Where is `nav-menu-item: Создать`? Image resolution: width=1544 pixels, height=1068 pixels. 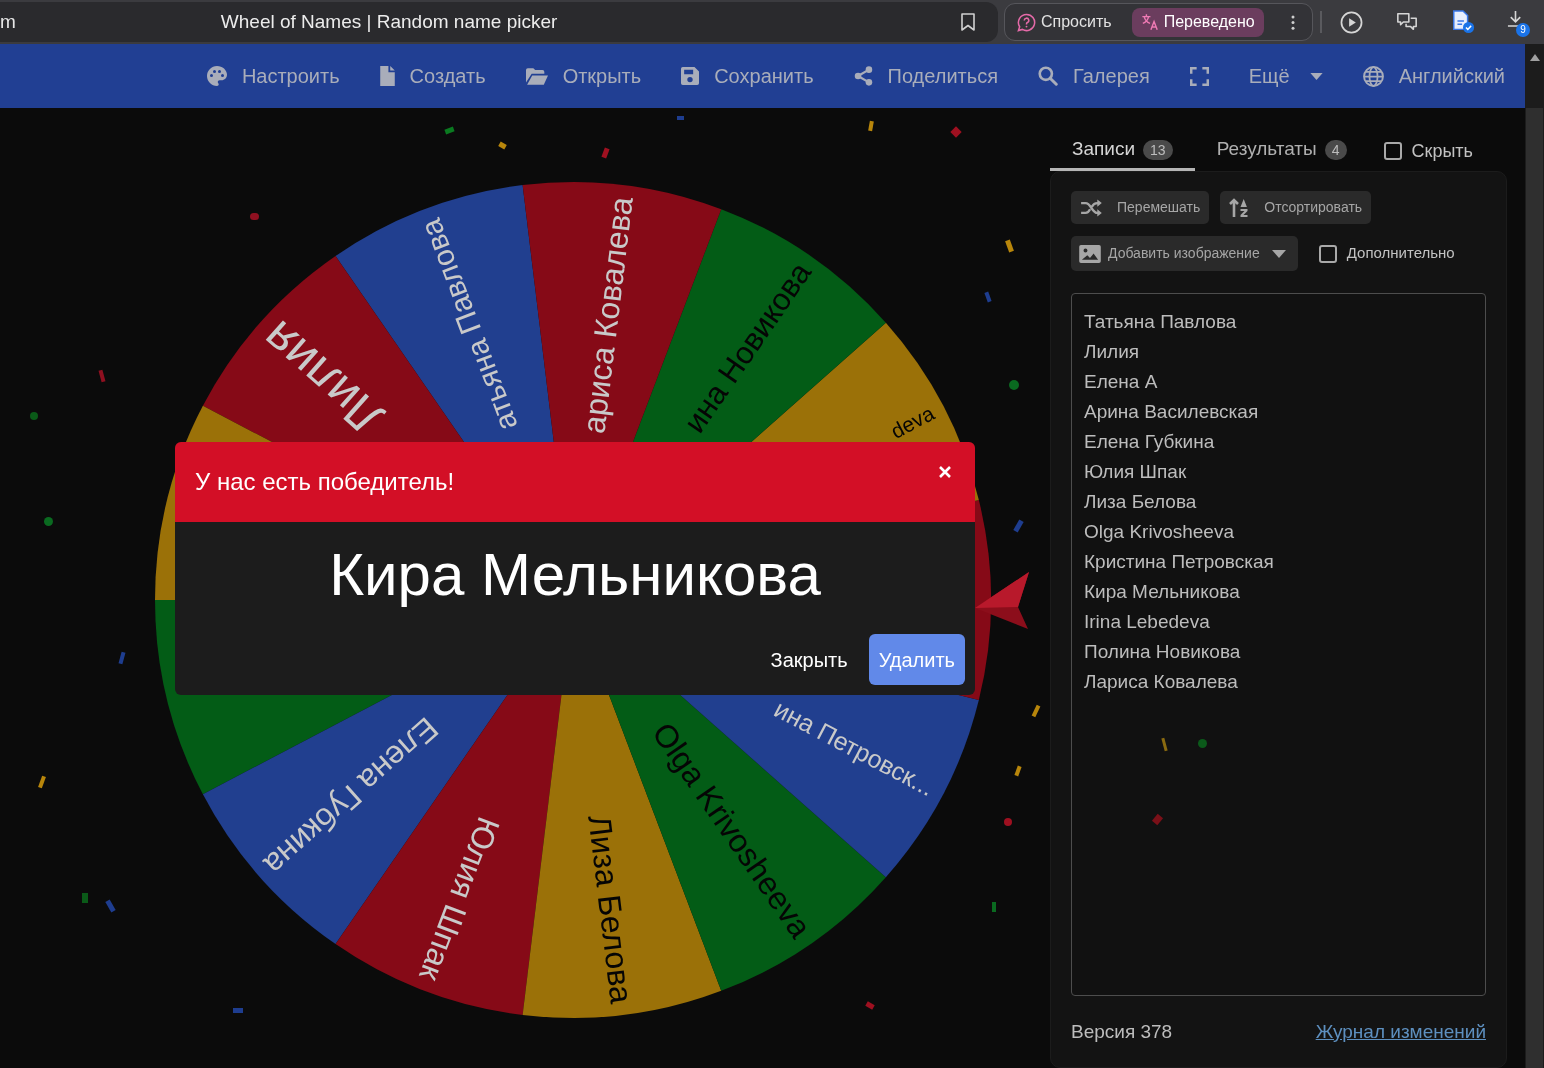 nav-menu-item: Создать is located at coordinates (432, 76).